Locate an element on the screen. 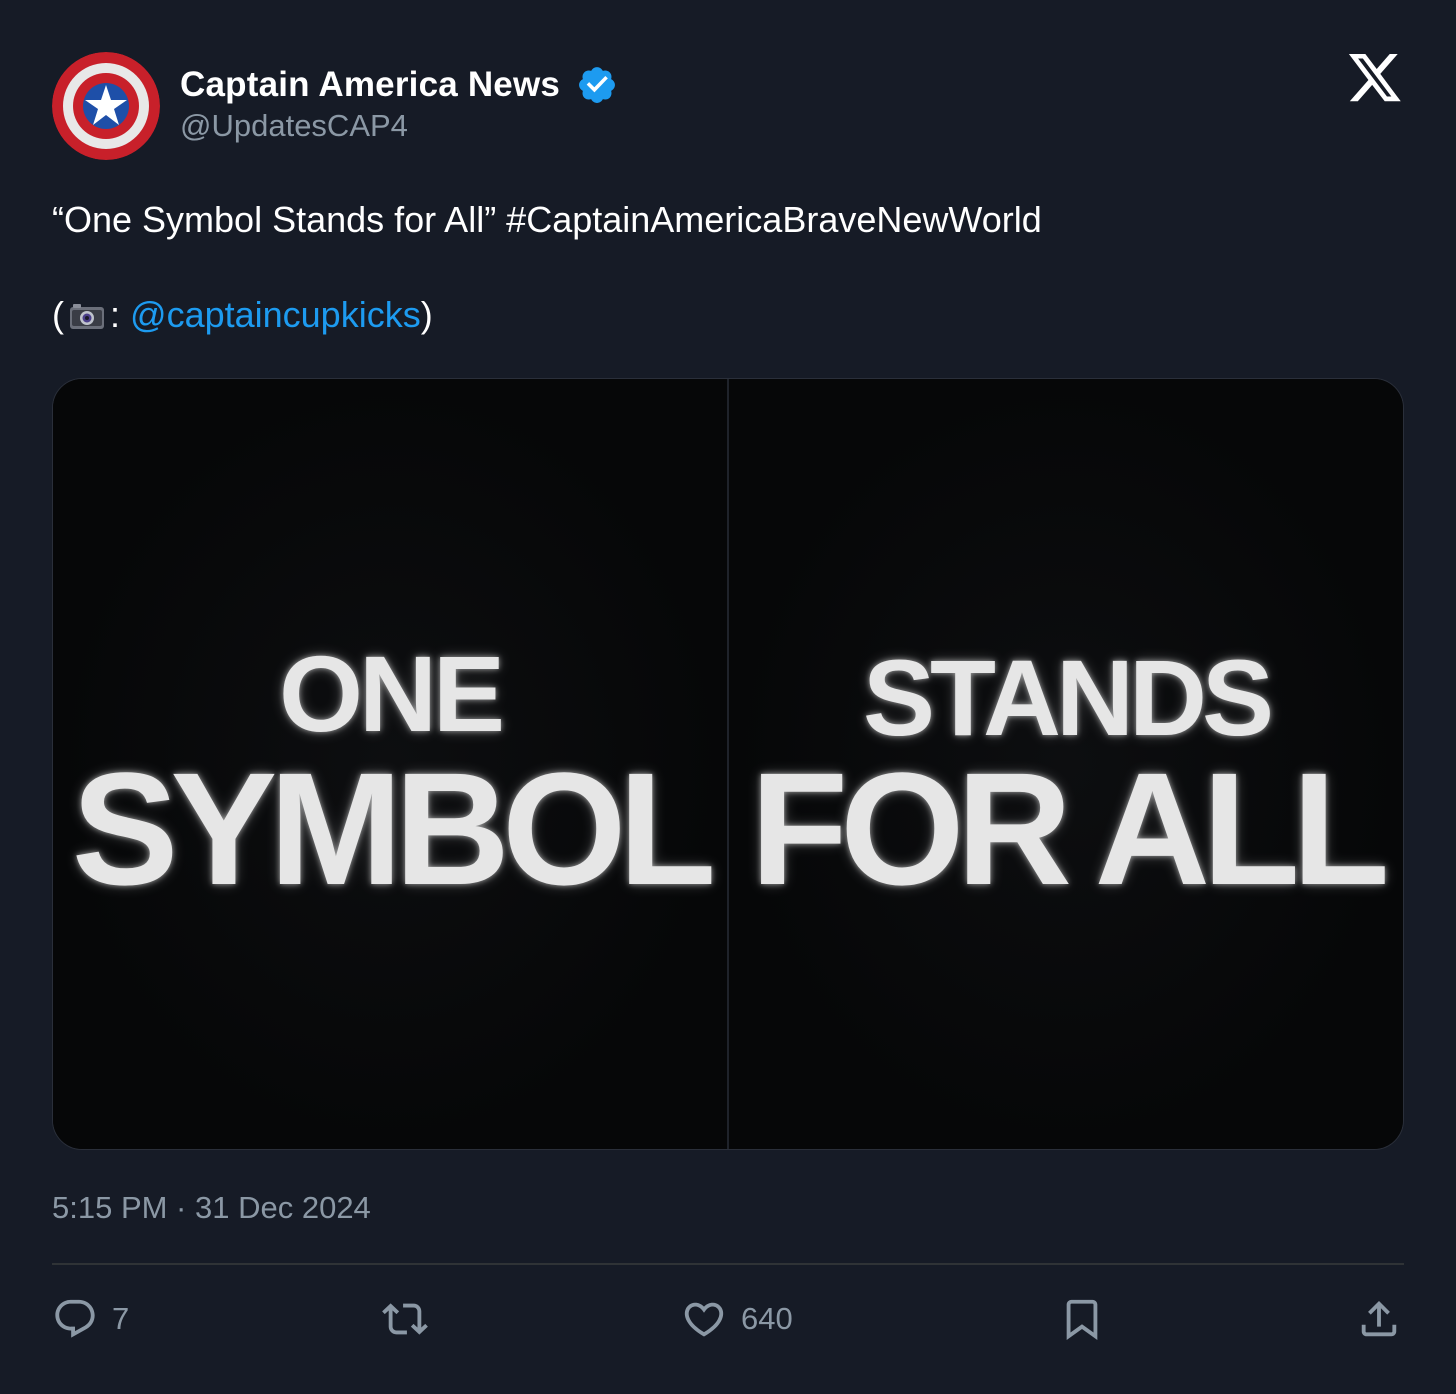 Image resolution: width=1456 pixels, height=1394 pixels. reply-button: 7 is located at coordinates (90, 1319).